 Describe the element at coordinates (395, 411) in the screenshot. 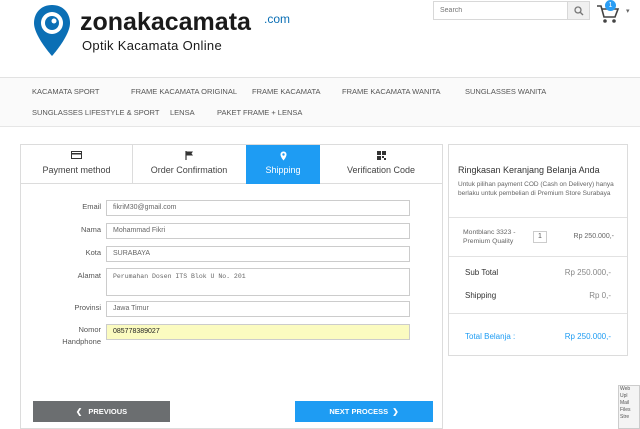

I see `chevron-right-icon: ❯` at that location.